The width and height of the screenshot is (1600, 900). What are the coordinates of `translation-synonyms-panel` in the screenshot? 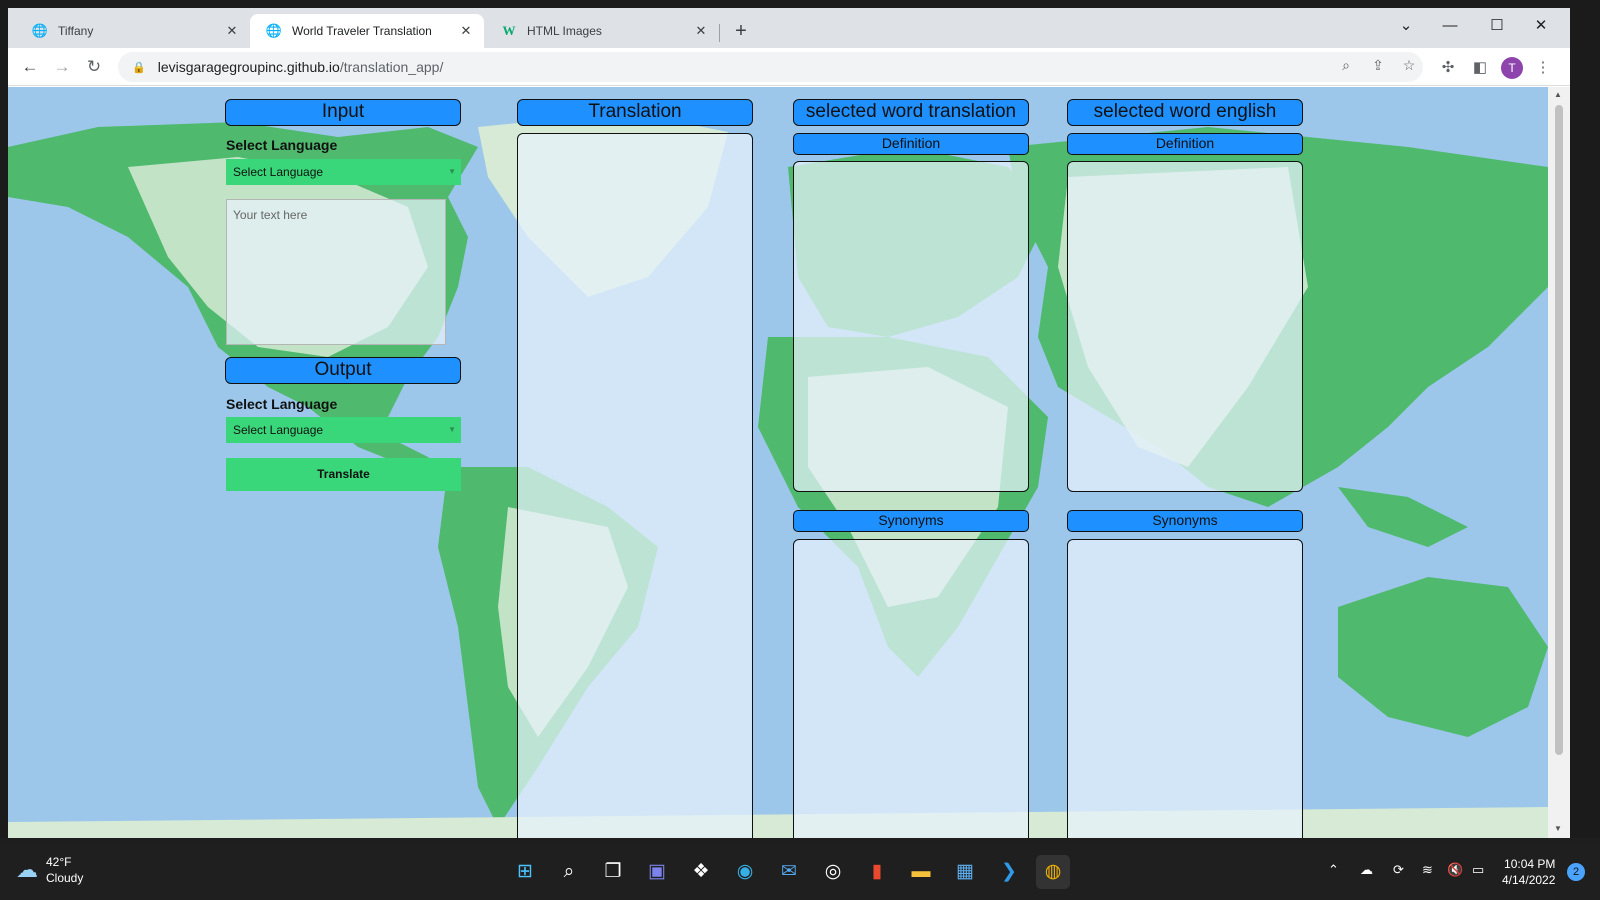 It's located at (911, 688).